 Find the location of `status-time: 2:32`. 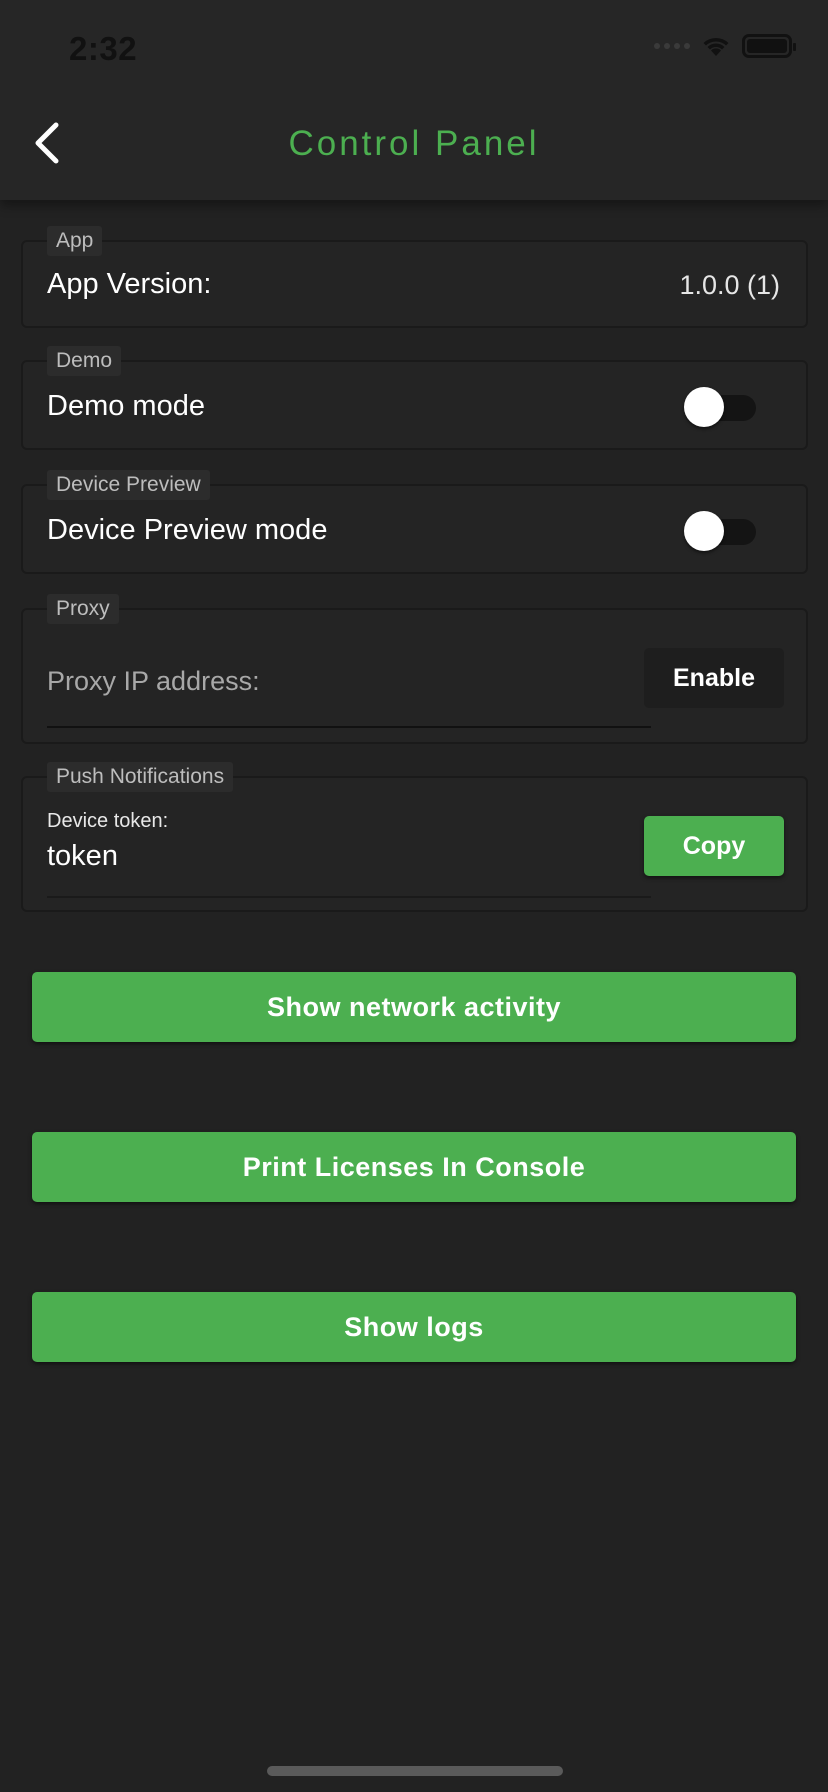

status-time: 2:32 is located at coordinates (103, 48).